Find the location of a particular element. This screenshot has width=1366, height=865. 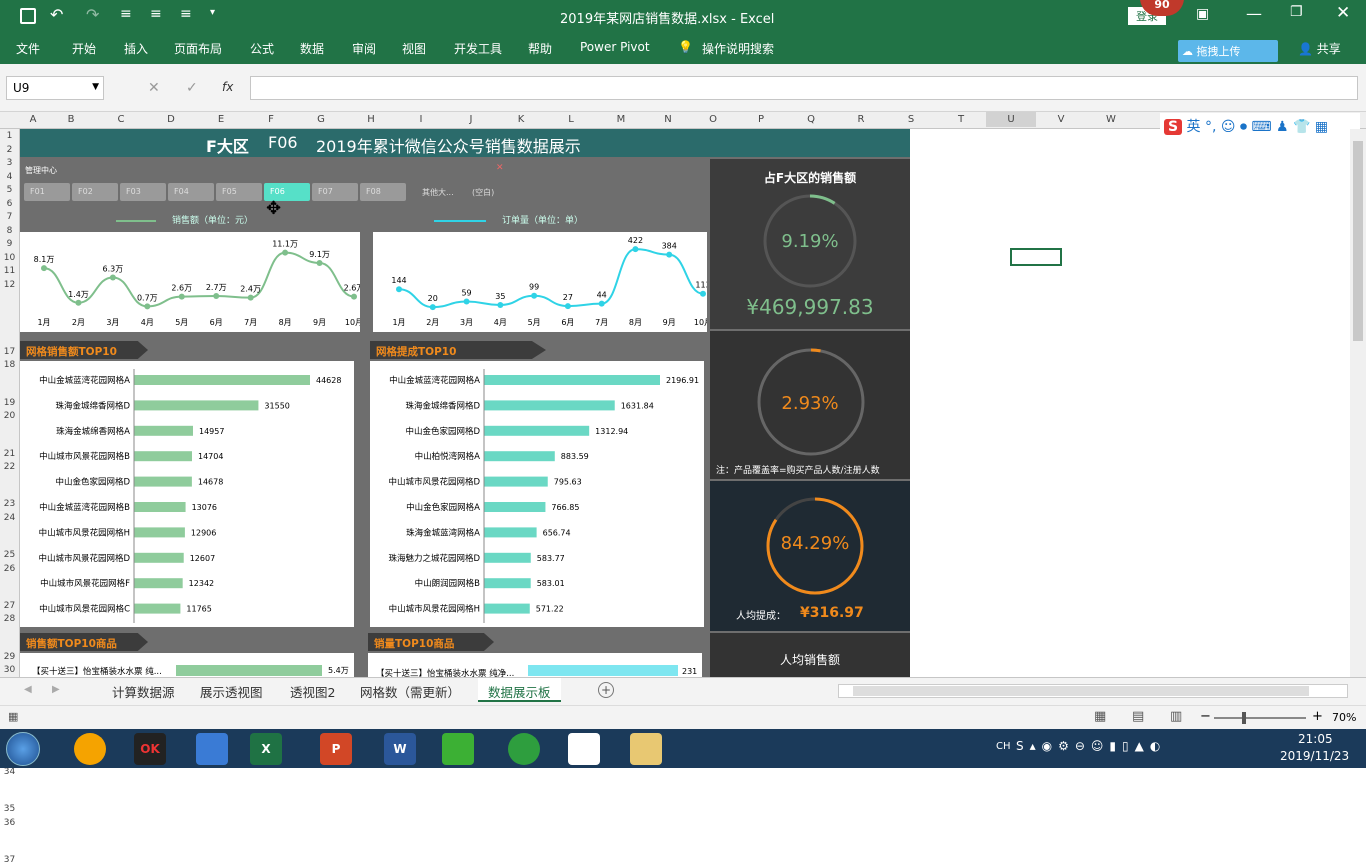

zoom-level: 70% is located at coordinates (1344, 717).